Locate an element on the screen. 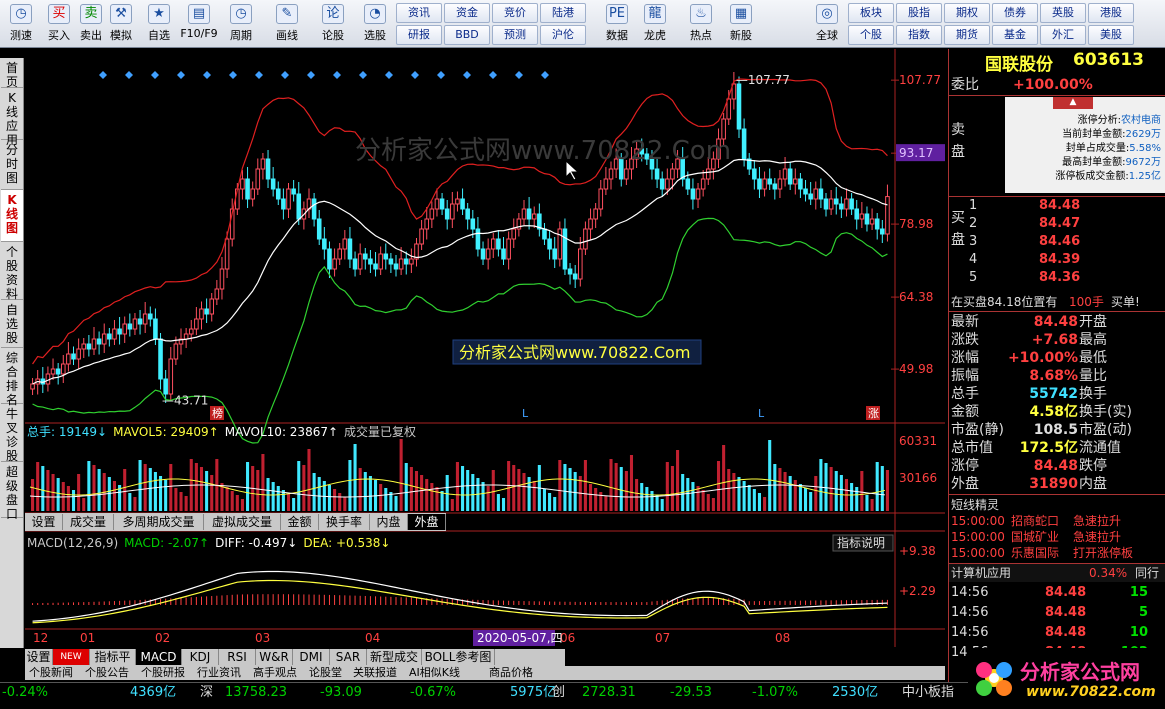 The image size is (1165, 709). vtab-4: 个股资料 is located at coordinates (12, 271).